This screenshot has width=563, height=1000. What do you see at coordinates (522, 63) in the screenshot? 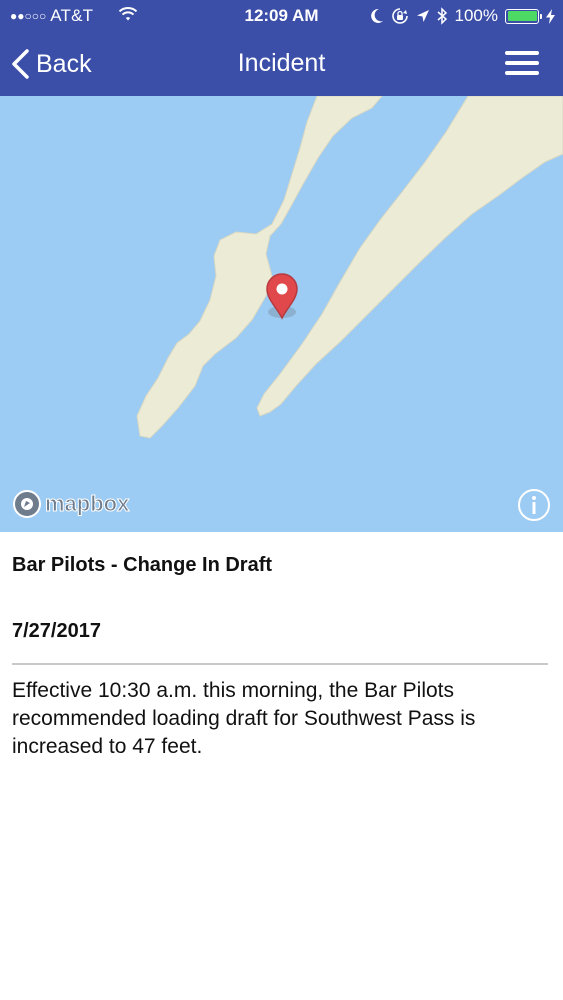
I see `hamburger-menu-icon` at bounding box center [522, 63].